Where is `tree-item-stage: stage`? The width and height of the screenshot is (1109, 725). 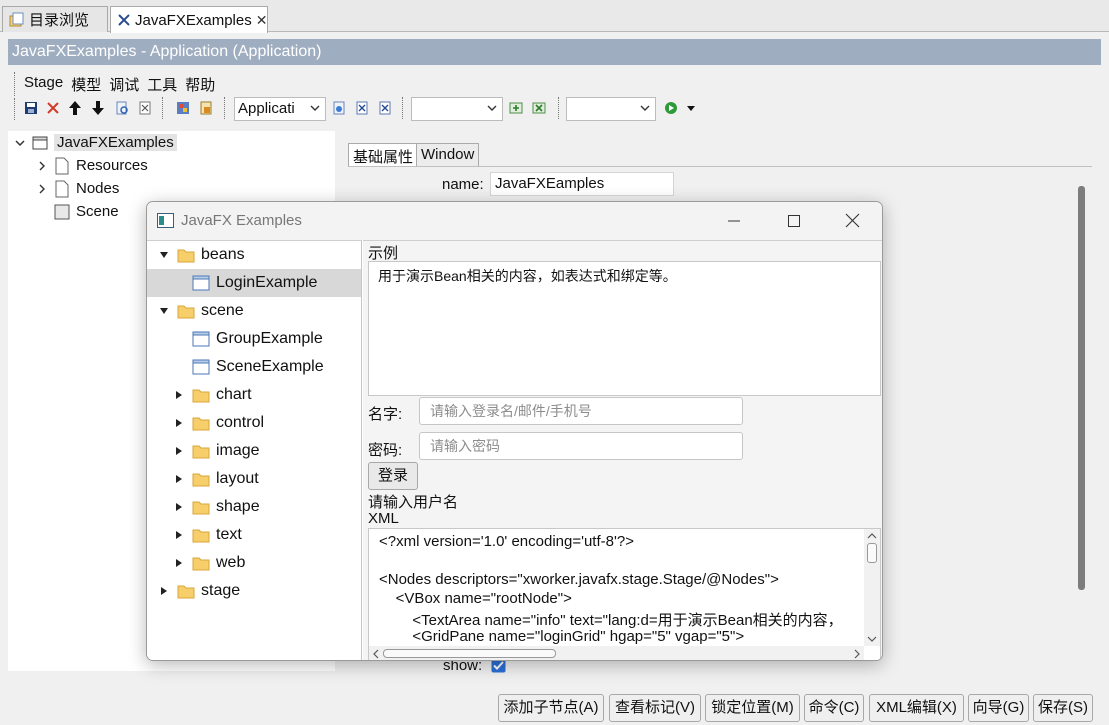 tree-item-stage: stage is located at coordinates (254, 591).